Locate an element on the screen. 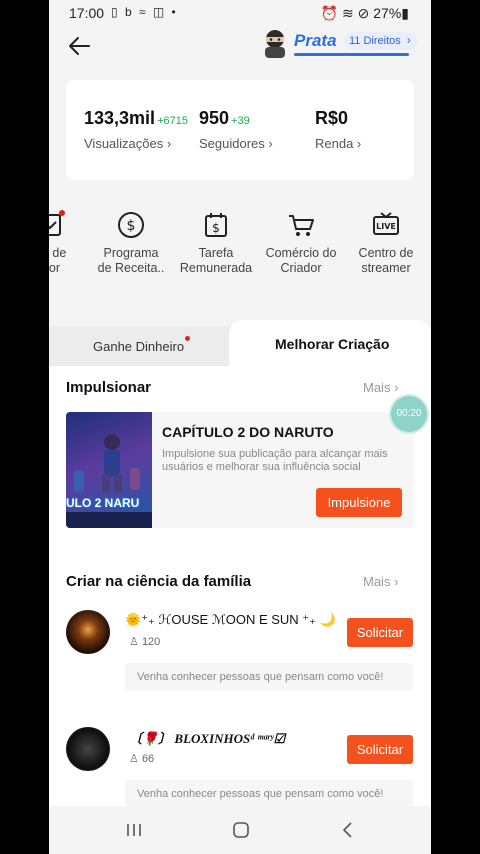 This screenshot has height=854, width=480. back-arrow-icon is located at coordinates (79, 46).